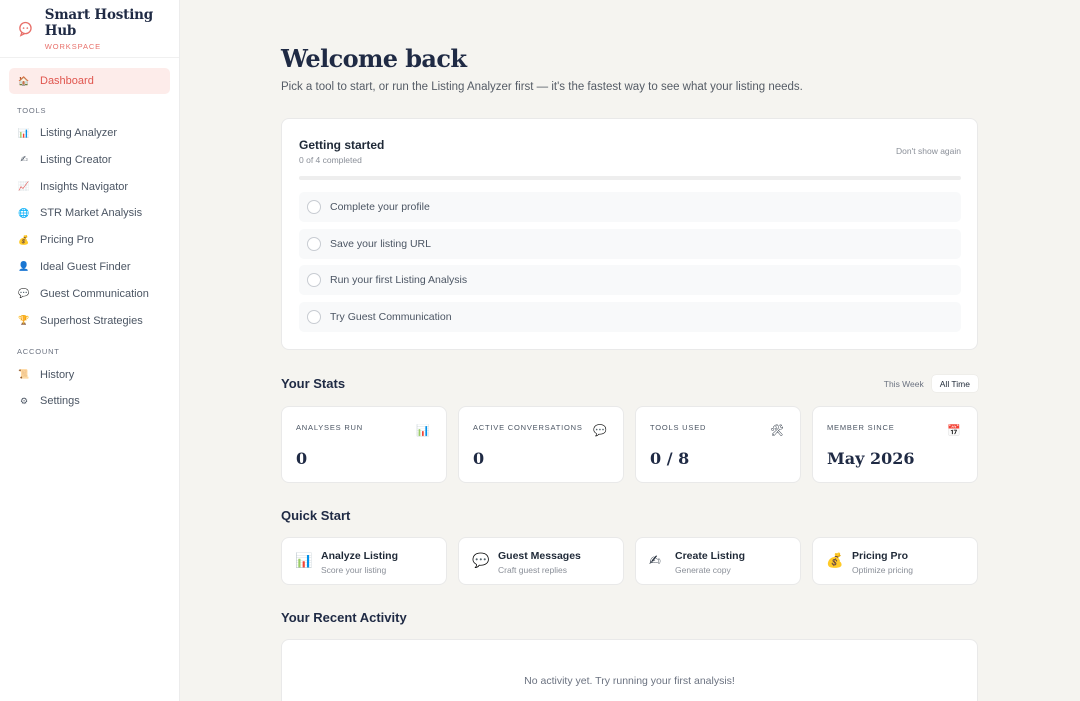 This screenshot has height=701, width=1080. Describe the element at coordinates (777, 431) in the screenshot. I see `tools-icon: 🛠` at that location.